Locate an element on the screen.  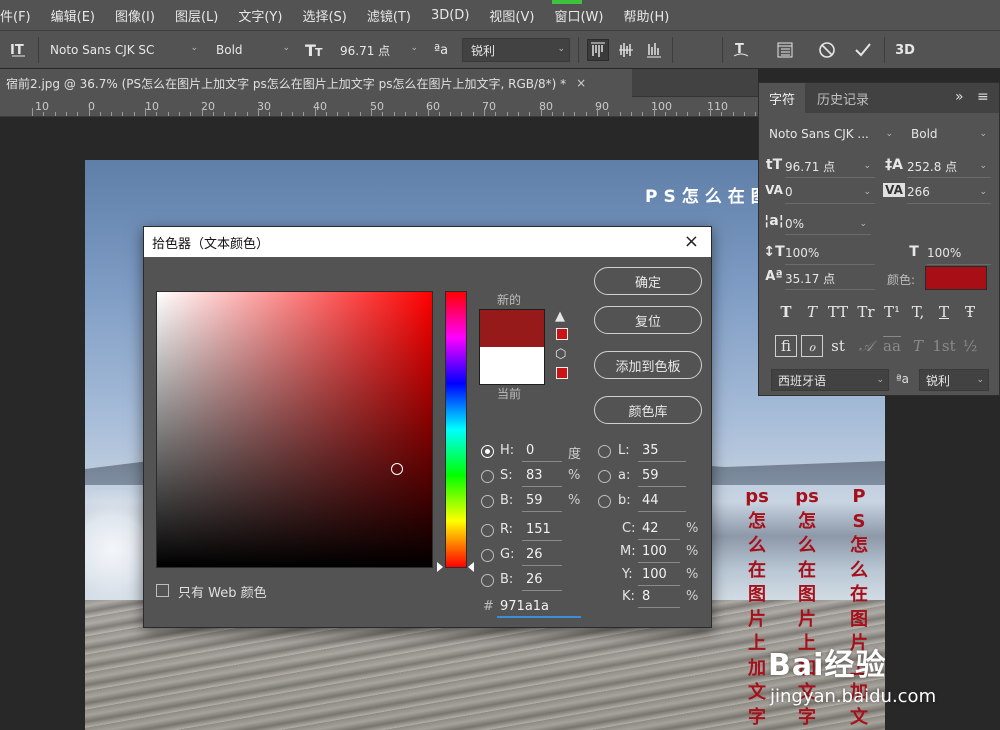
saturation-field: 83 is located at coordinates (534, 477).